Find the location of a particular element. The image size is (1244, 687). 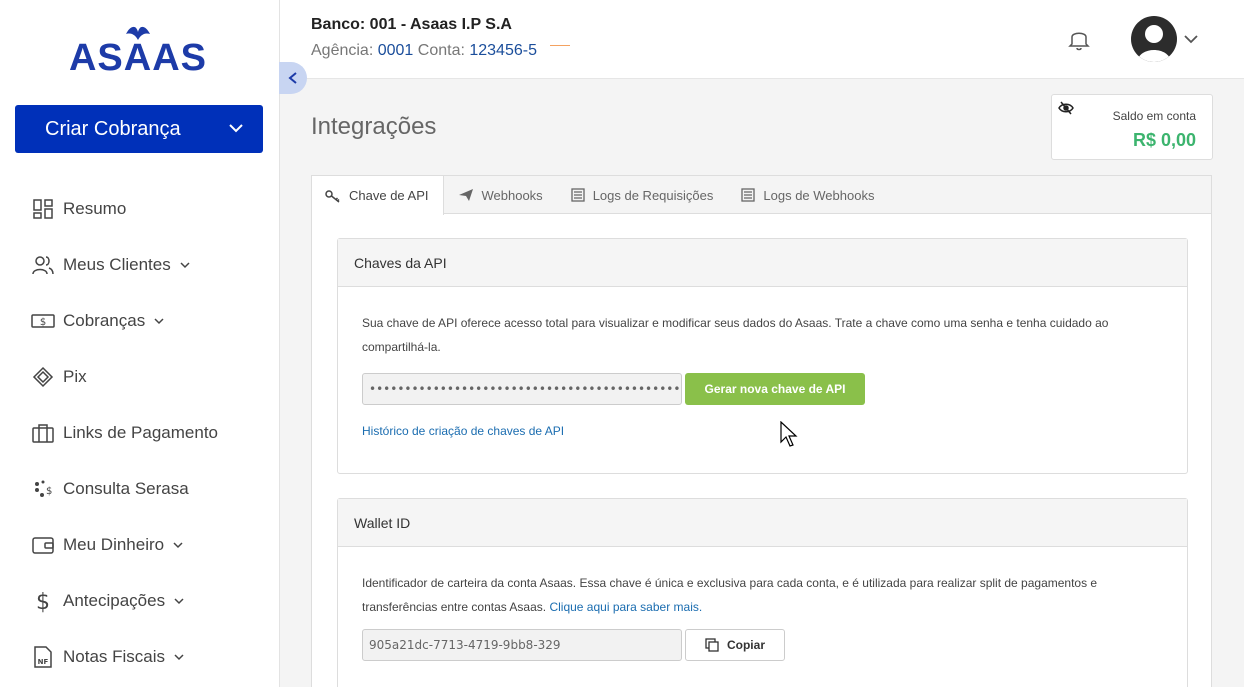

sidebar-item-links-de-pagamento: Links de Pagamento is located at coordinates (140, 433).